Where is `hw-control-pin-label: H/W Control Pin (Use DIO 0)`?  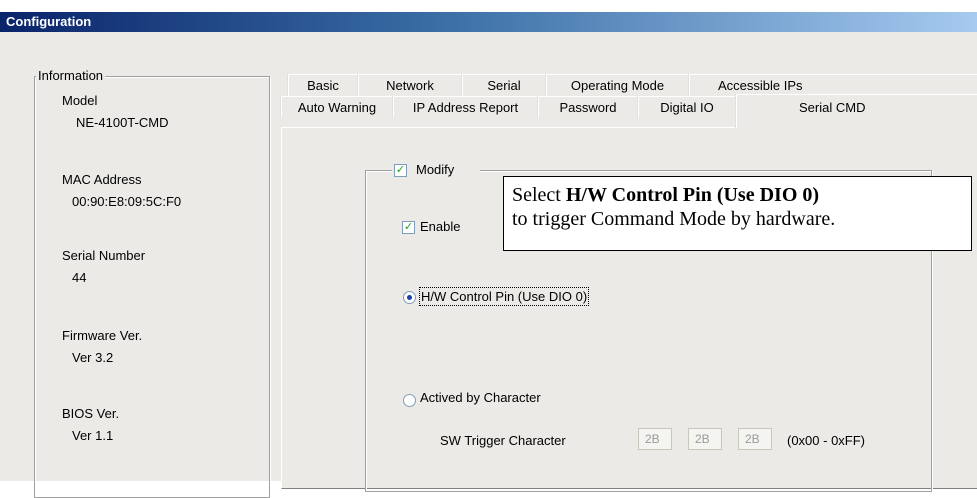 hw-control-pin-label: H/W Control Pin (Use DIO 0) is located at coordinates (504, 296).